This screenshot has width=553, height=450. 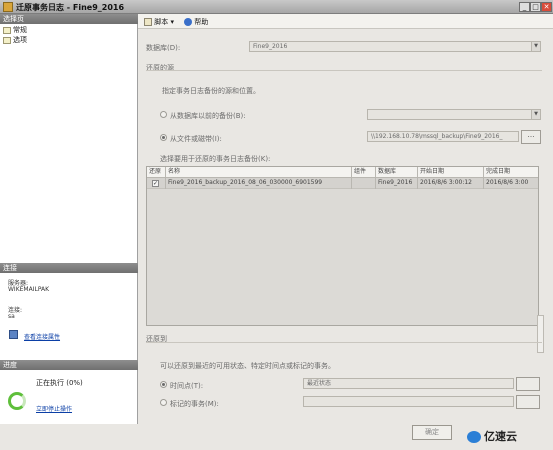 I want to click on database-value: Fine9_2016, so click(x=270, y=46).